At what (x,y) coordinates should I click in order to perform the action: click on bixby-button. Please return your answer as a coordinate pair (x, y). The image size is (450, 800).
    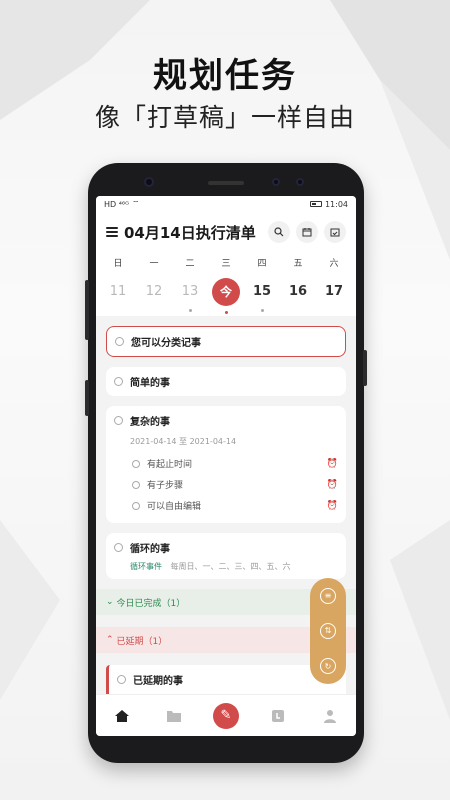
    Looking at the image, I should click on (87, 398).